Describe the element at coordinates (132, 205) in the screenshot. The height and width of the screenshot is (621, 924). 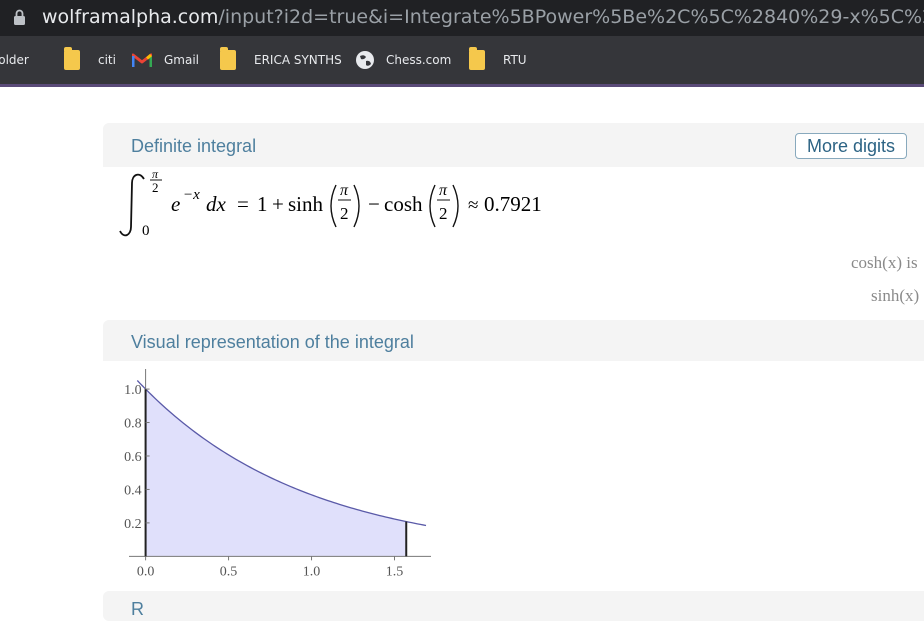
I see `integral-sign-icon` at that location.